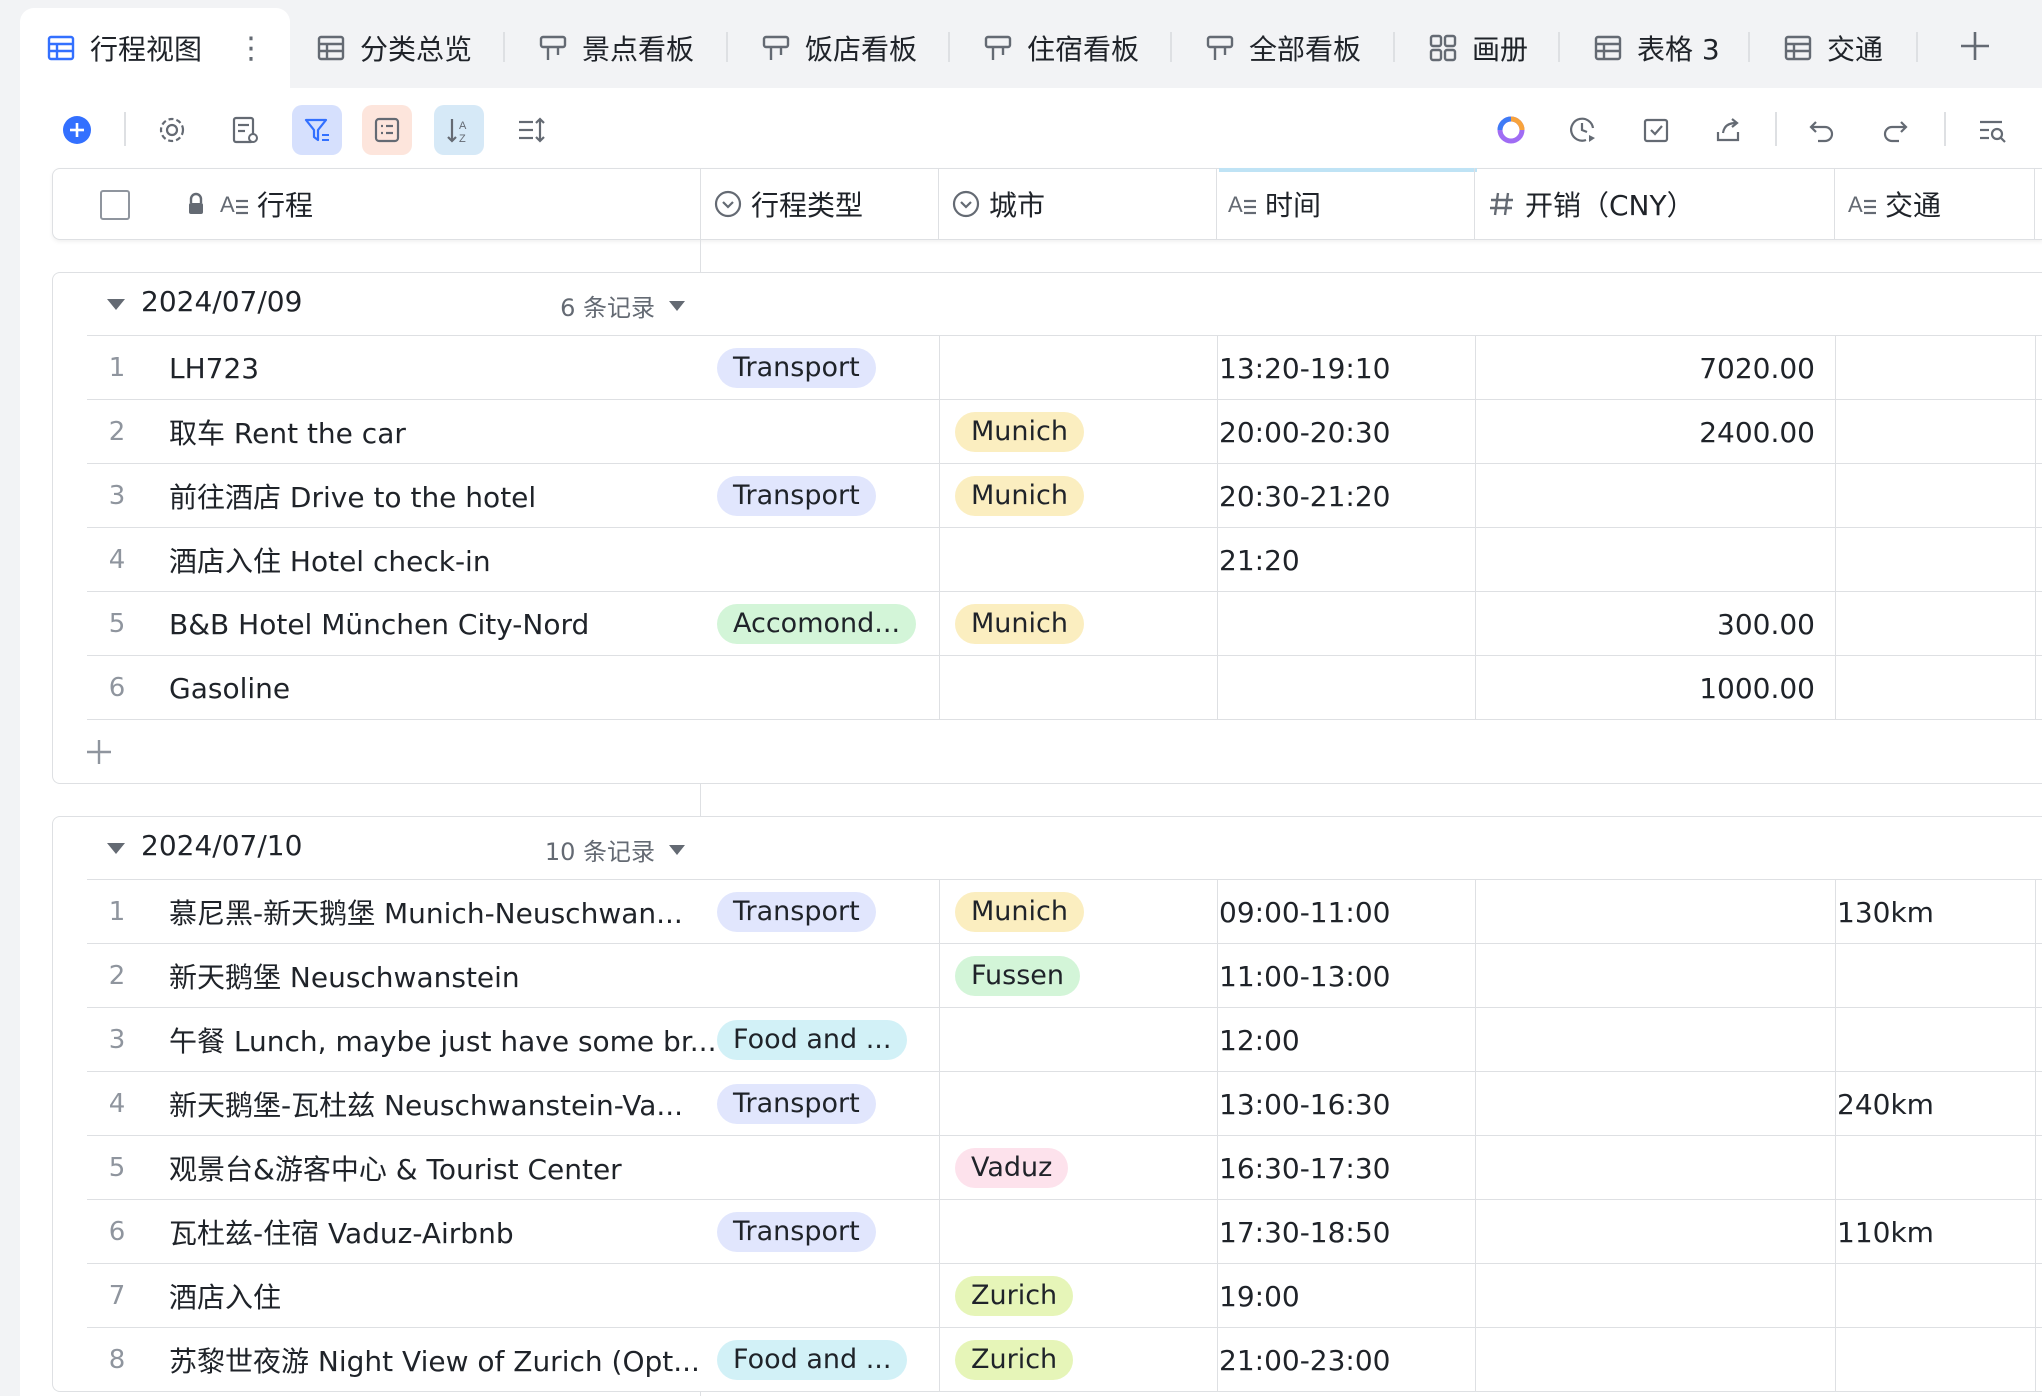 Image resolution: width=2042 pixels, height=1396 pixels. I want to click on cost-cell: 1000.00, so click(1646, 688).